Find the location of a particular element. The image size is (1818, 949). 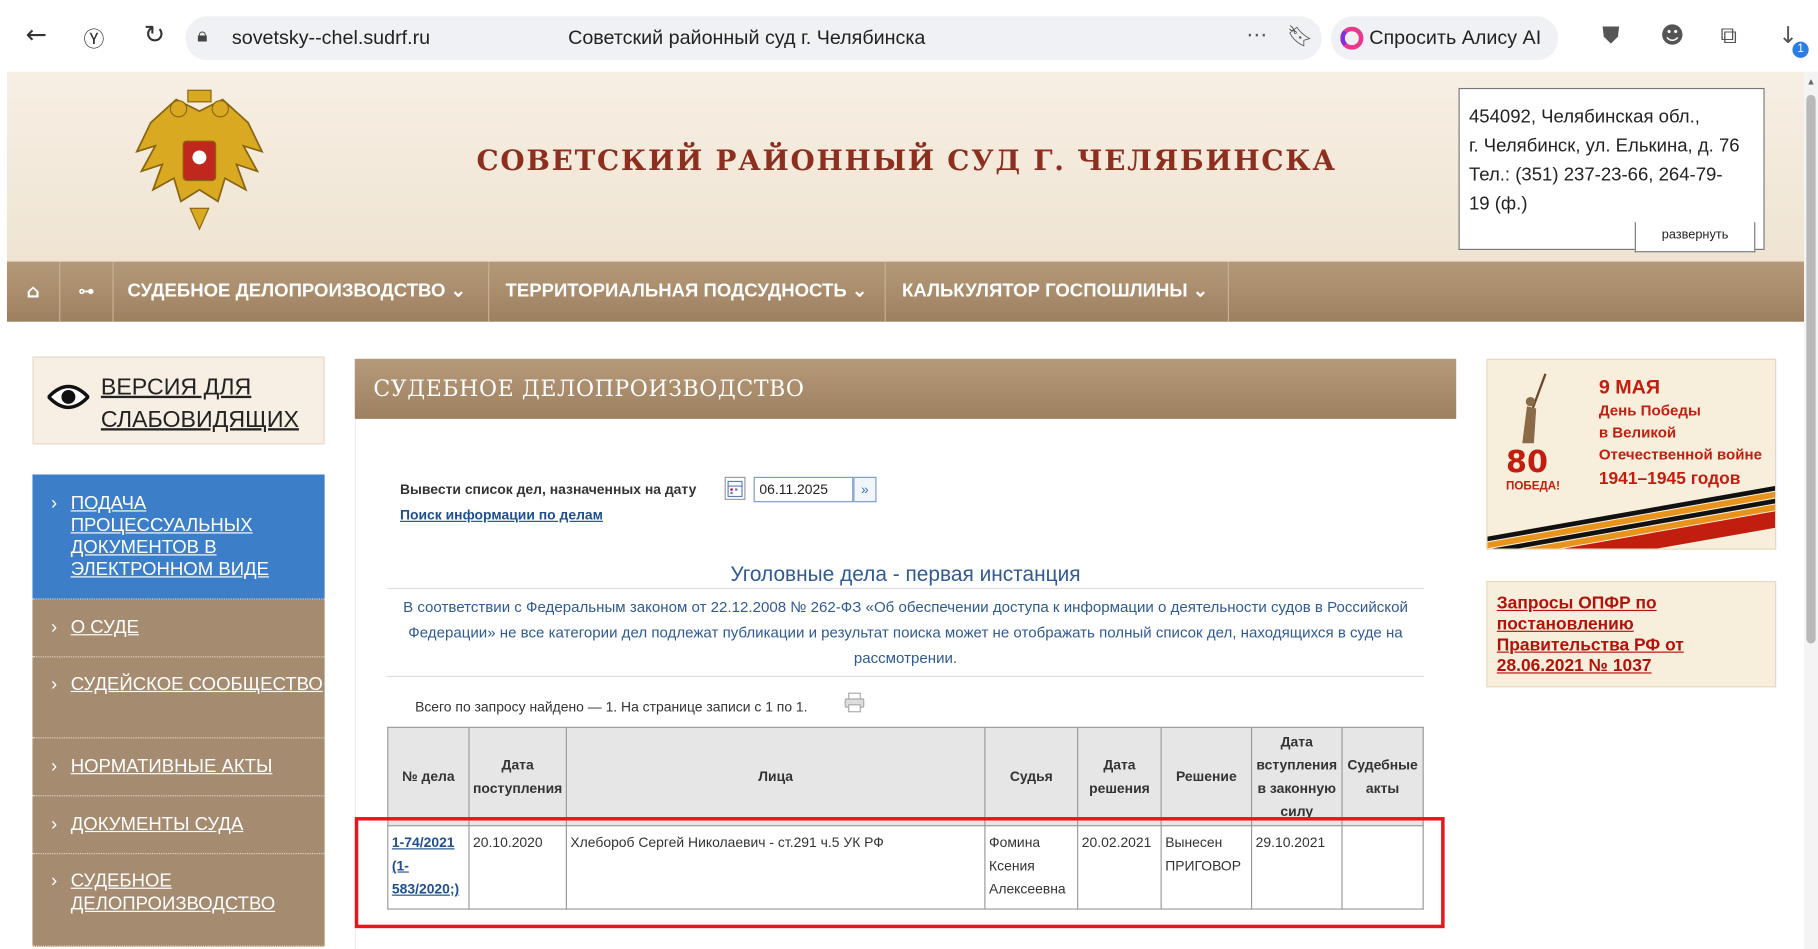

col-header-judge: Судья is located at coordinates (1031, 776).